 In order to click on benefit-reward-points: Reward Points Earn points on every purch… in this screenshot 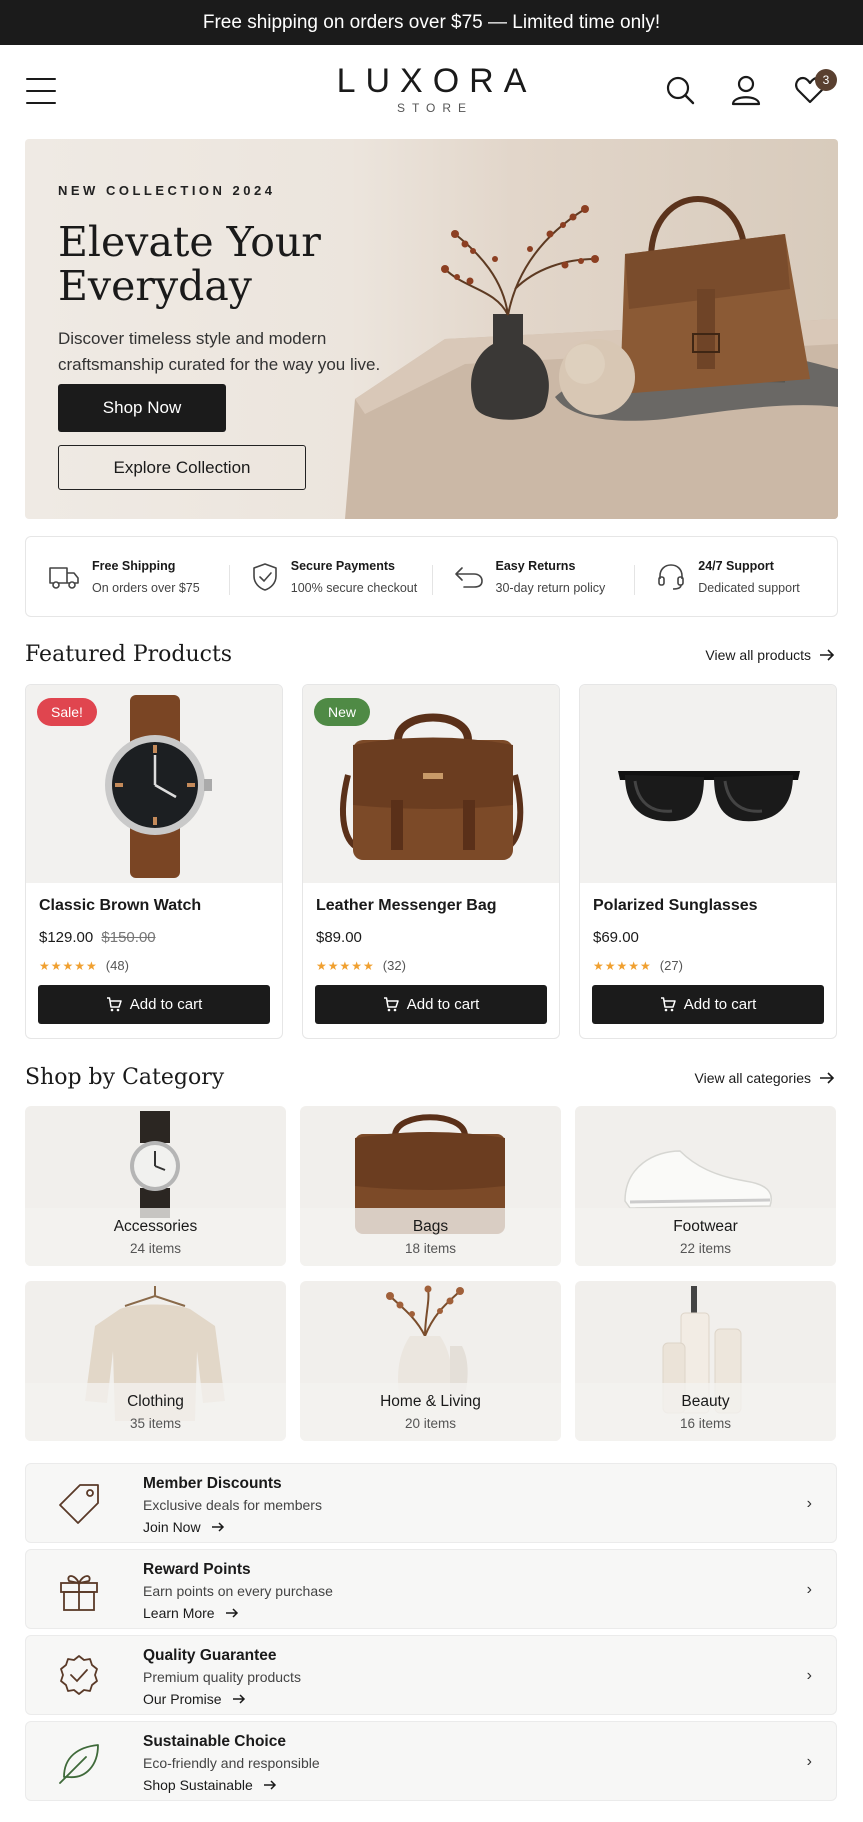, I will do `click(431, 1589)`.